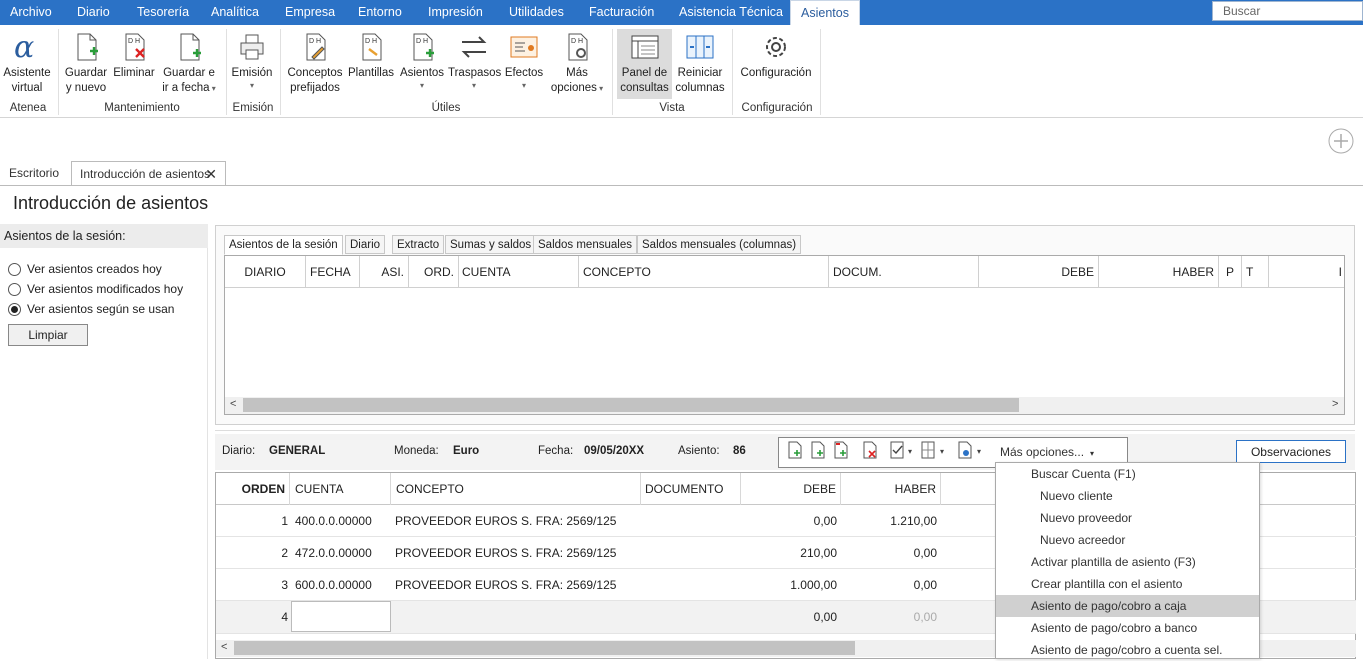 This screenshot has height=661, width=1363. Describe the element at coordinates (1127, 628) in the screenshot. I see `menu-item-pago-banco: Asiento de pago/cobro a banco` at that location.